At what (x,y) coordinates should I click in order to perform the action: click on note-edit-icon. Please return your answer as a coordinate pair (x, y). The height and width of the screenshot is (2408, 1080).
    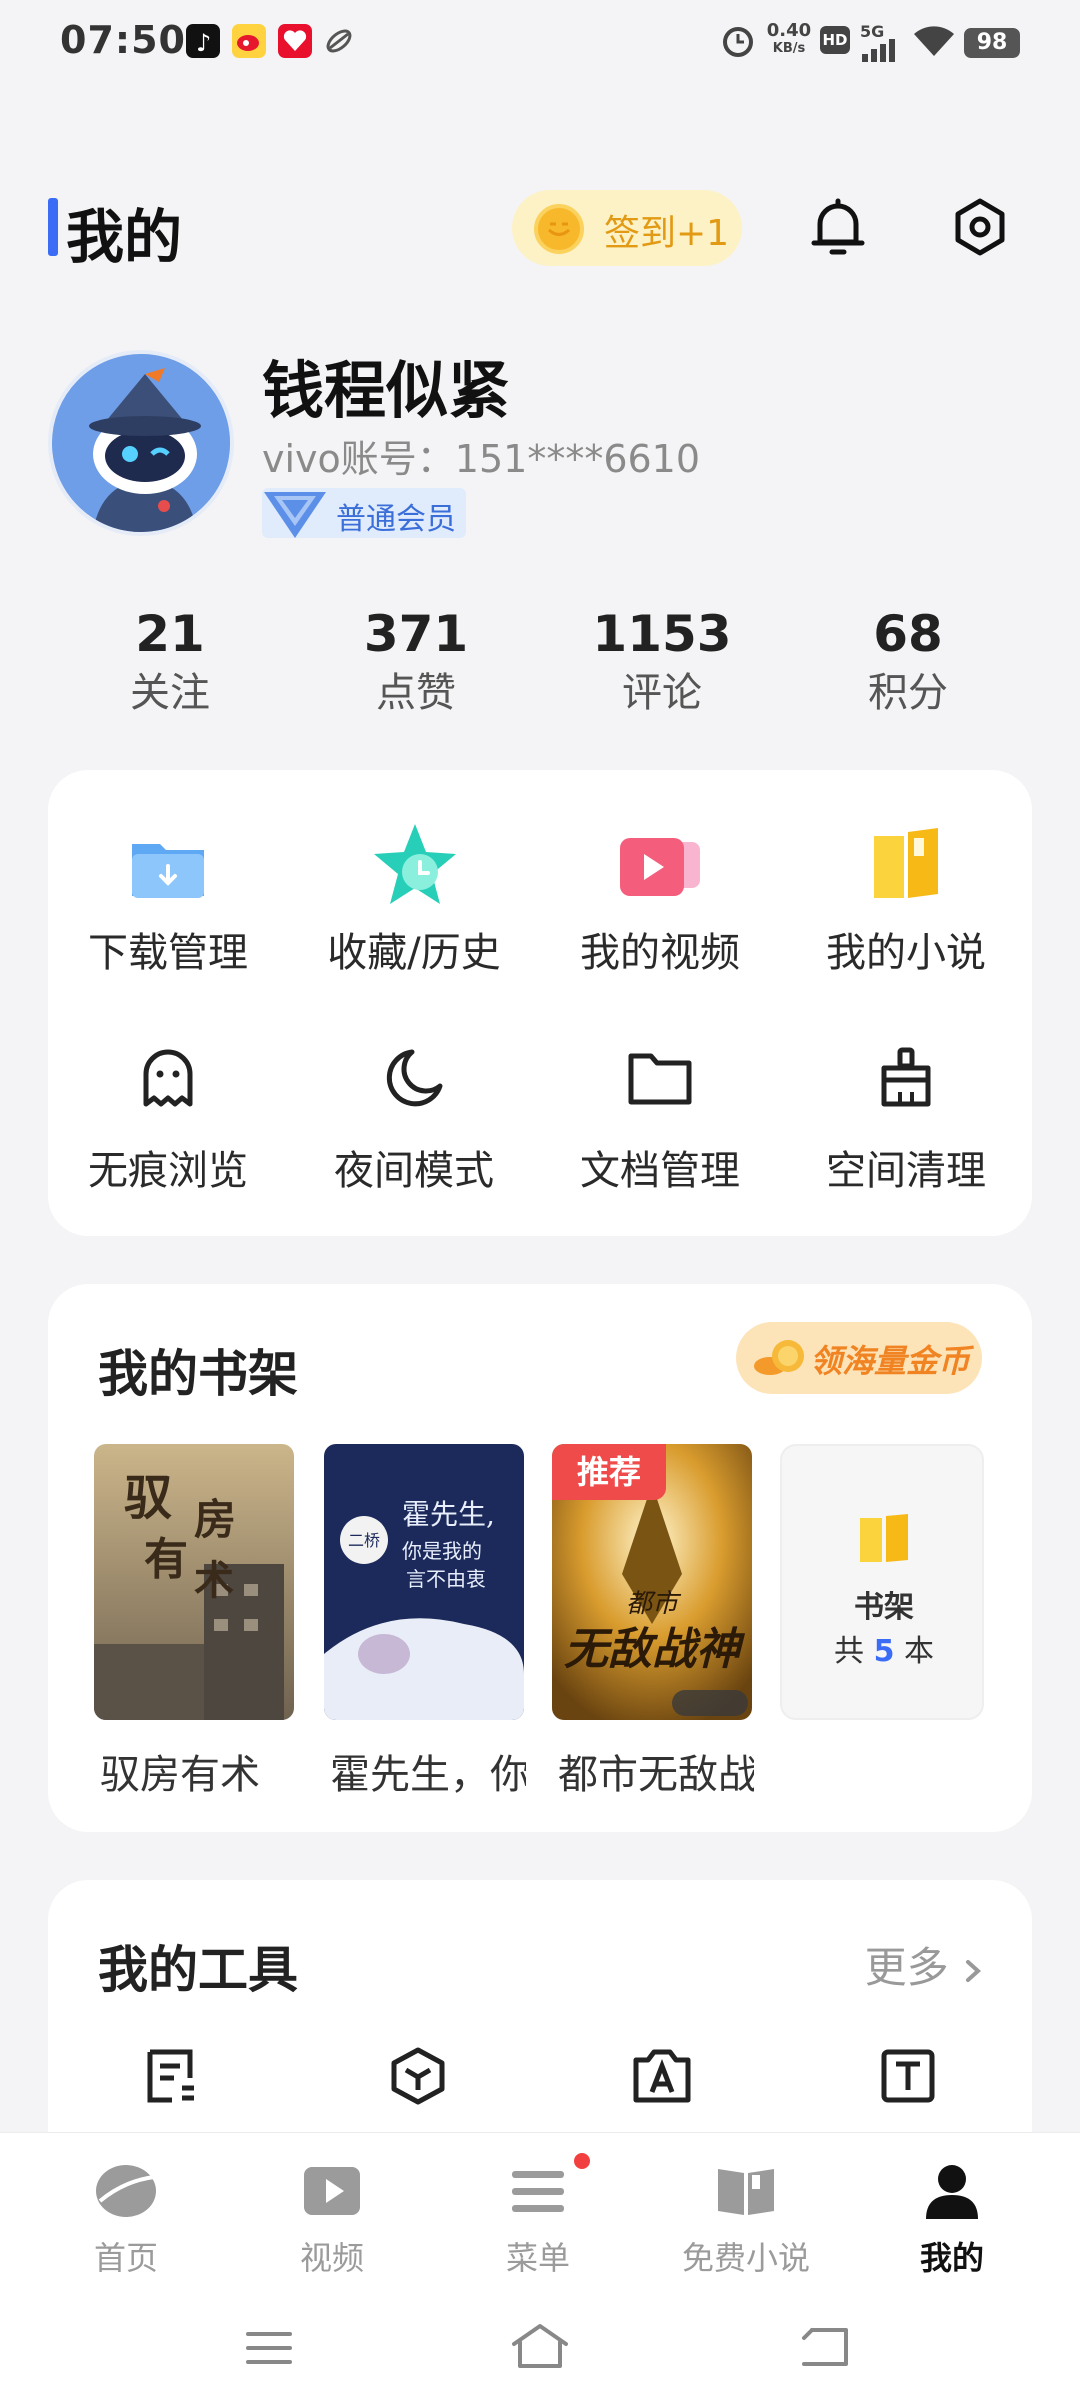
    Looking at the image, I should click on (172, 2076).